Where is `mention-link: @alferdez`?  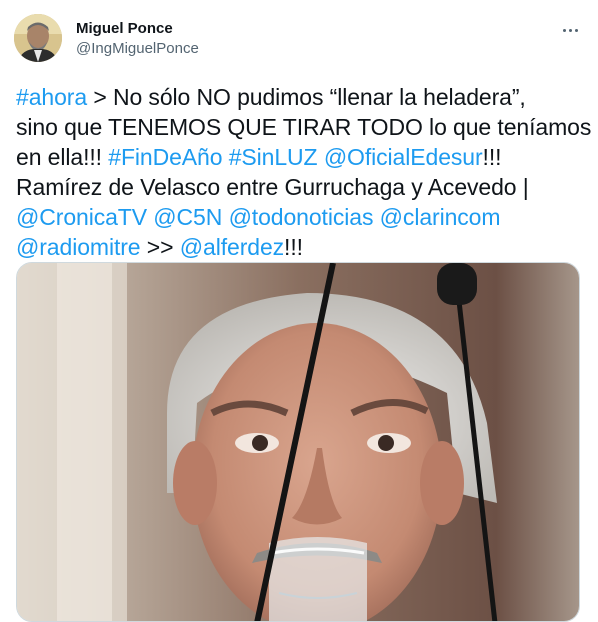 mention-link: @alferdez is located at coordinates (232, 247).